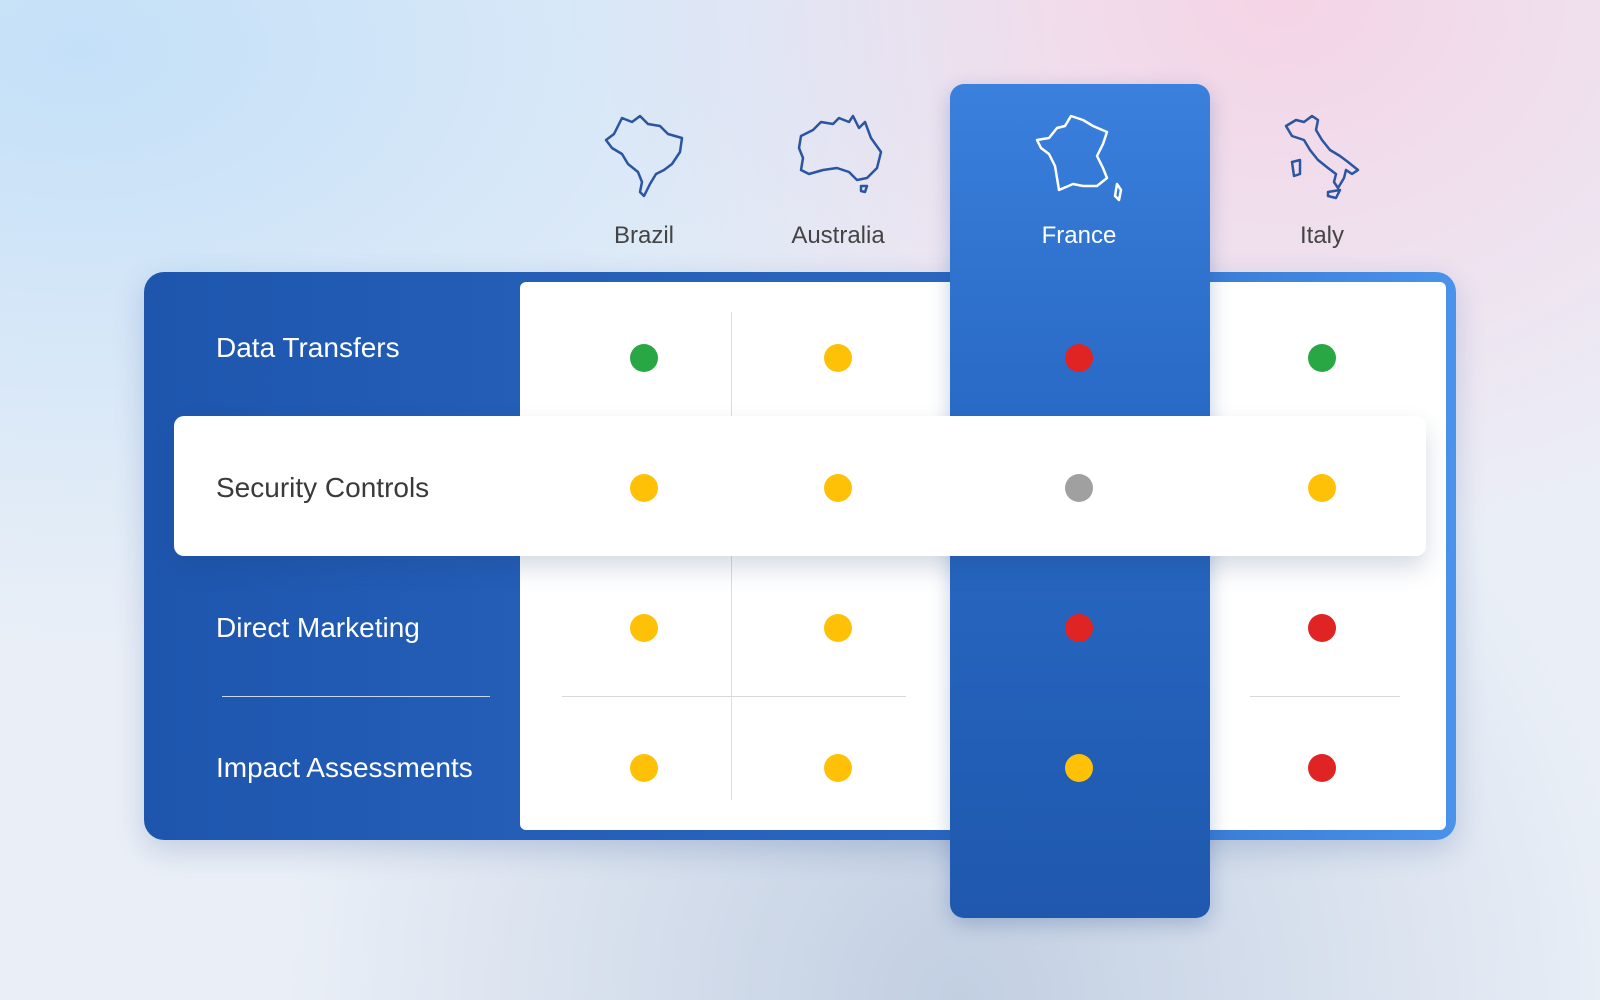  I want to click on row-label-data-transfers: Data Transfers, so click(308, 347).